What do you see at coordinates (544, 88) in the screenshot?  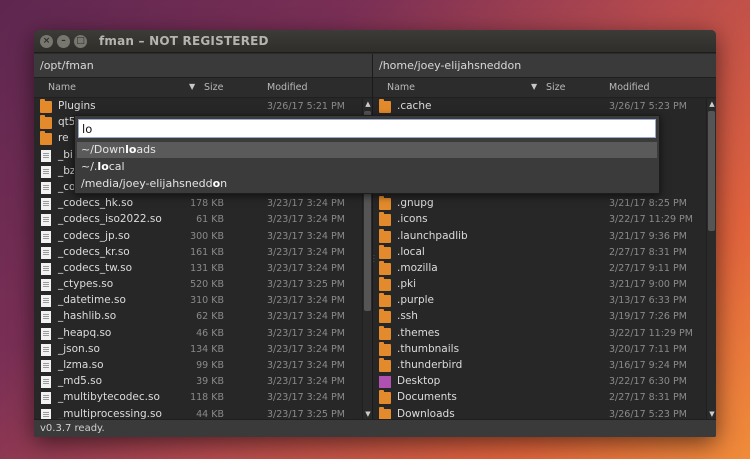 I see `right-column-headers: Name ▼ Size Modified` at bounding box center [544, 88].